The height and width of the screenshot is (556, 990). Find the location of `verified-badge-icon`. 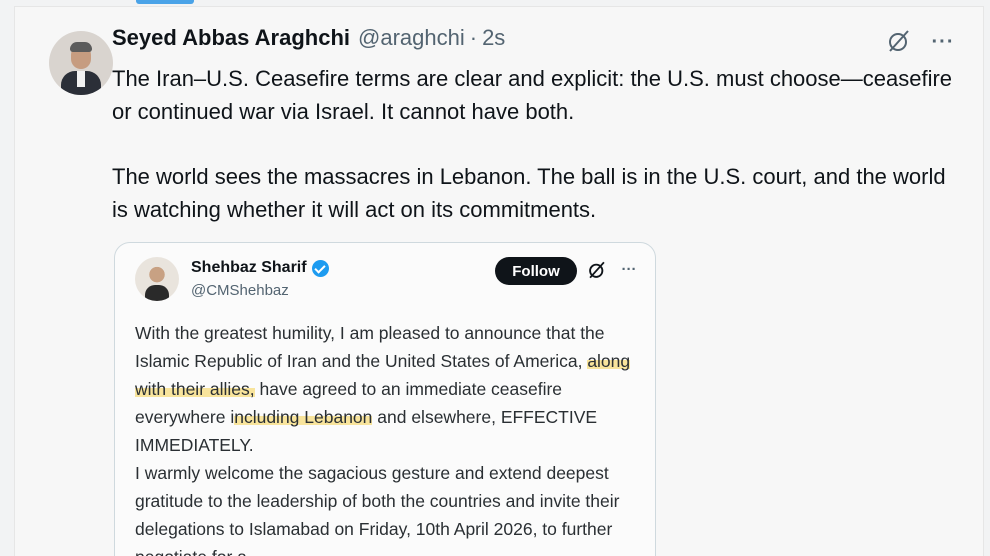

verified-badge-icon is located at coordinates (320, 268).